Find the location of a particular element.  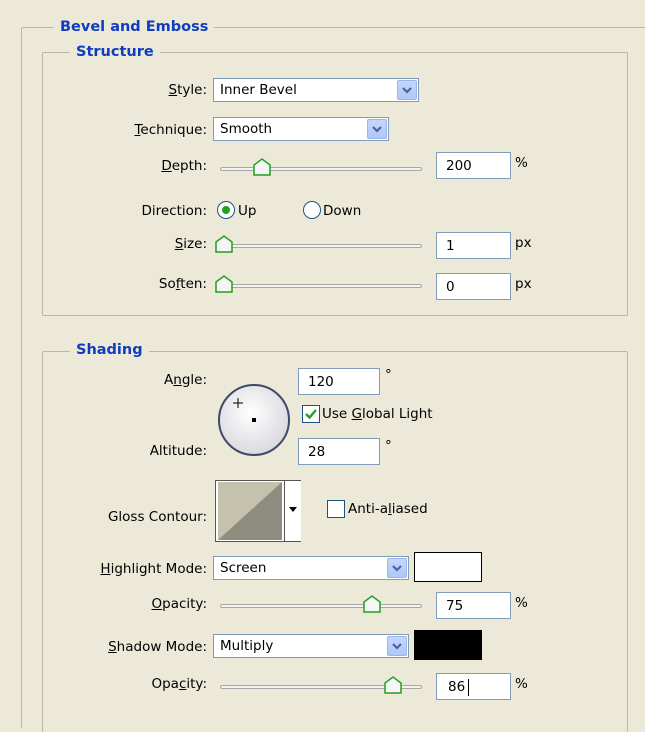

size-input: 1 is located at coordinates (473, 245).